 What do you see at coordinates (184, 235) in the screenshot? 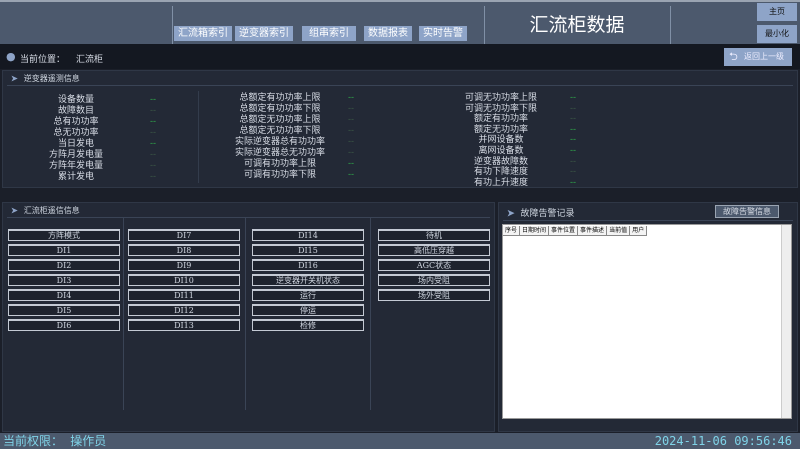
I see `signal-indicator: DI7` at bounding box center [184, 235].